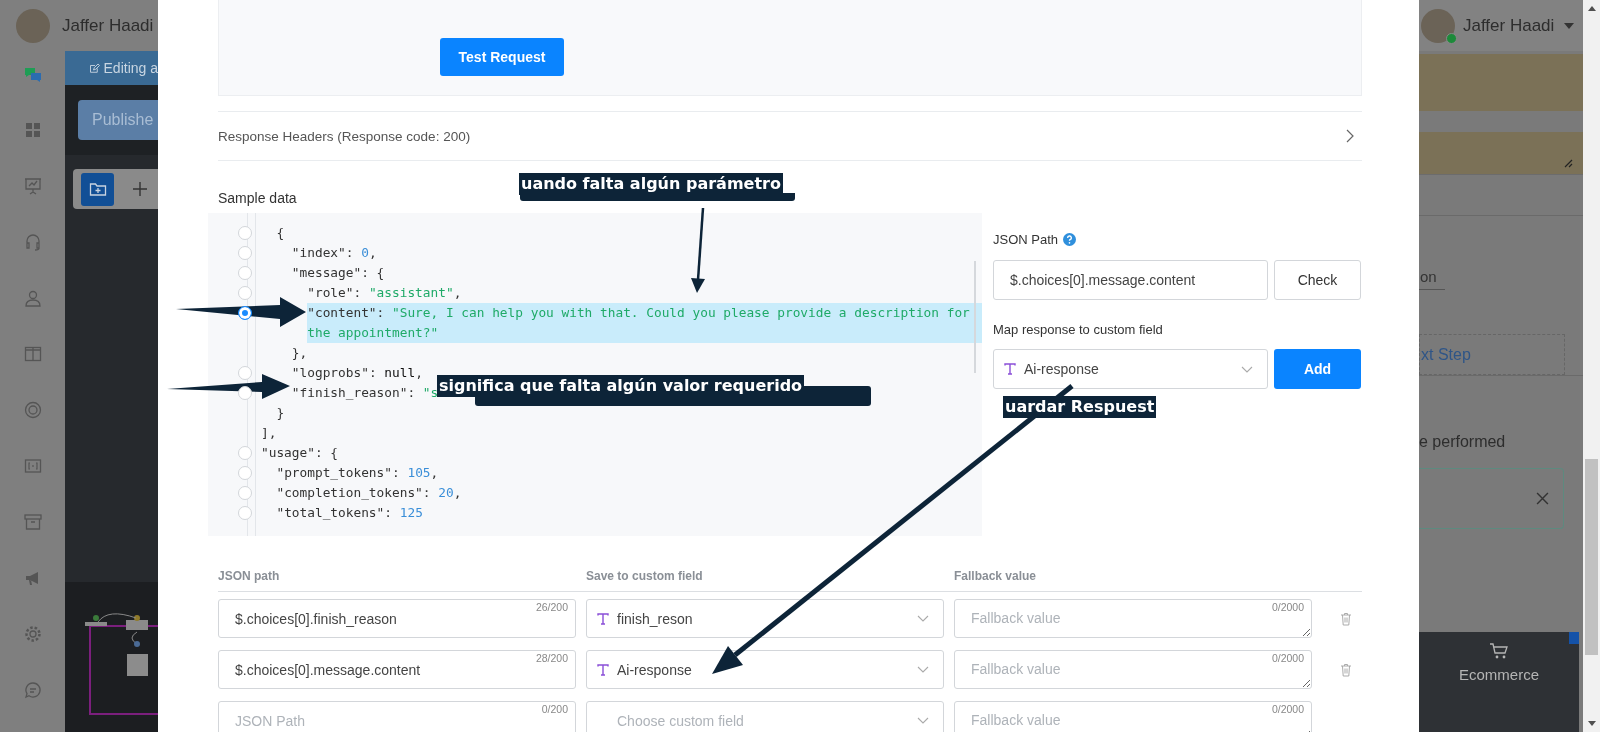  What do you see at coordinates (1463, 442) in the screenshot?
I see `action-label: e performed` at bounding box center [1463, 442].